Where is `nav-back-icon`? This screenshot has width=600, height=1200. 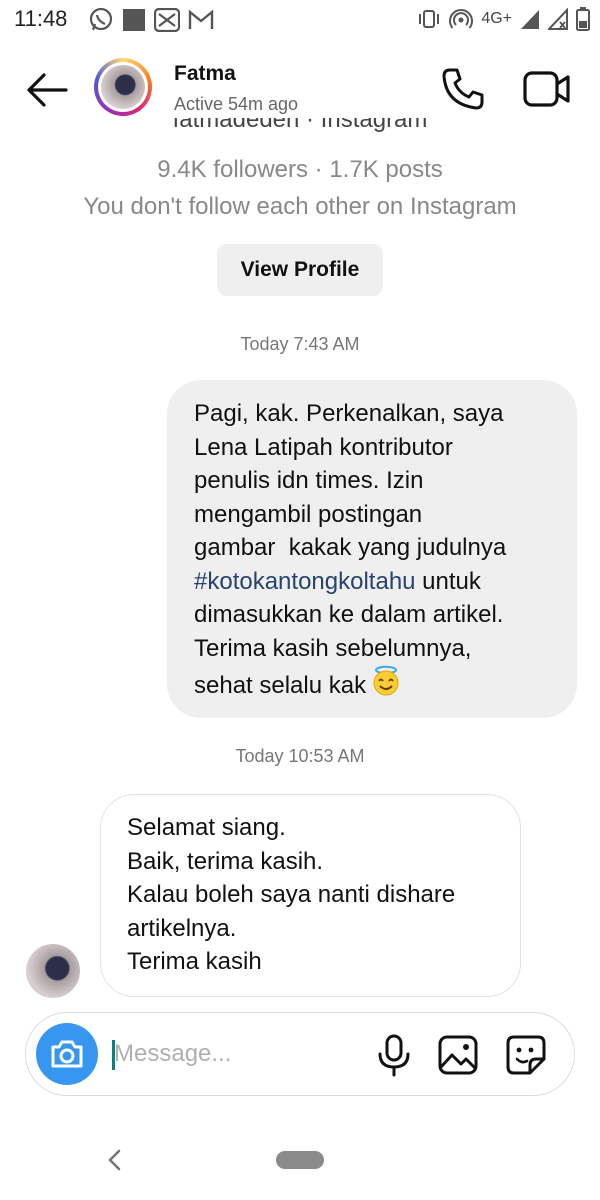
nav-back-icon is located at coordinates (115, 1160).